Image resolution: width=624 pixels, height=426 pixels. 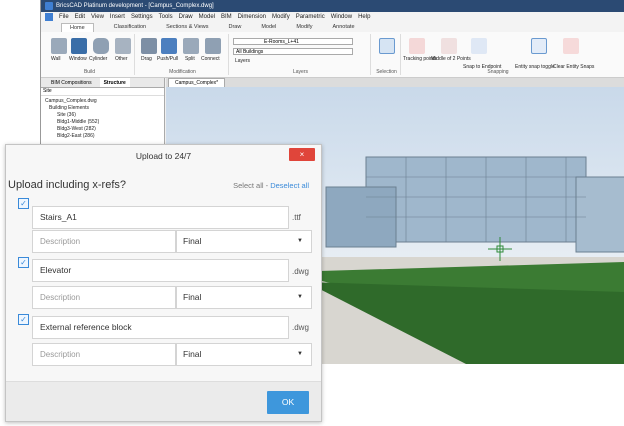 I want to click on layers-button-label: Layers, so click(x=243, y=61).